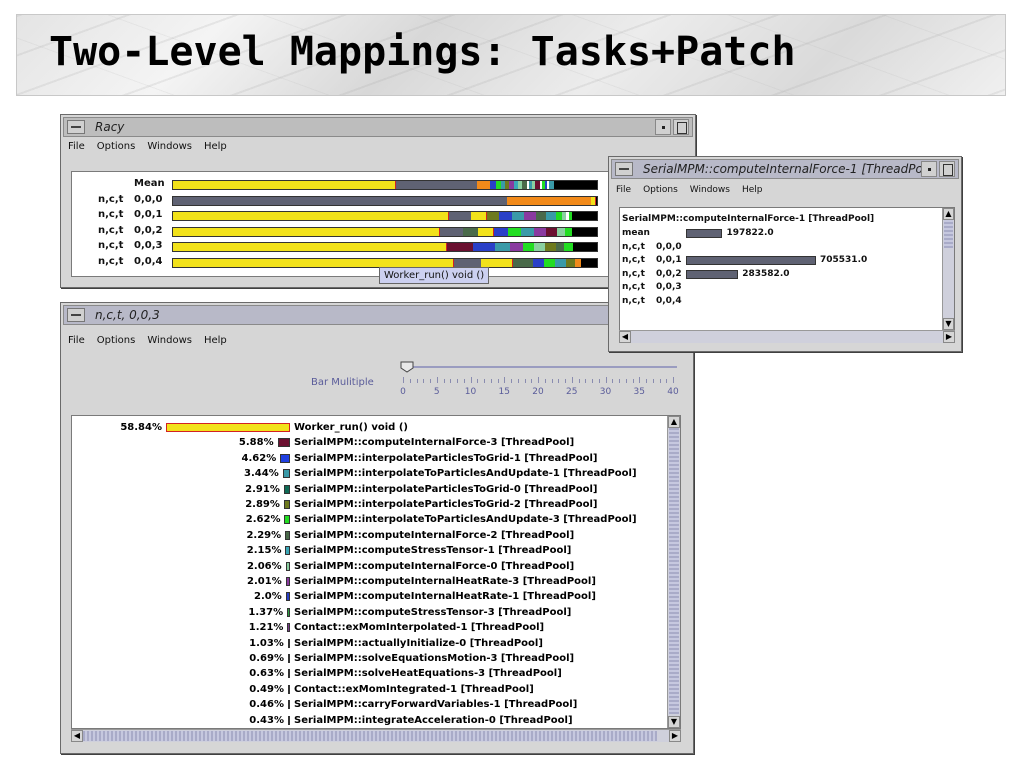  Describe the element at coordinates (752, 190) in the screenshot. I see `menu-help: Help` at that location.